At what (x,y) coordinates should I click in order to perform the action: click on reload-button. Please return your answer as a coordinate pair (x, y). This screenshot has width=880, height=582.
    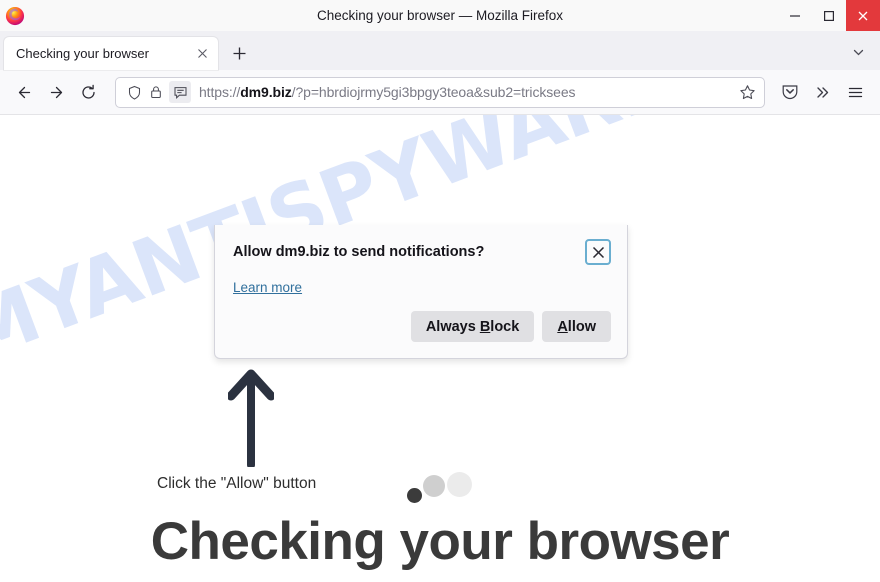
    Looking at the image, I should click on (88, 92).